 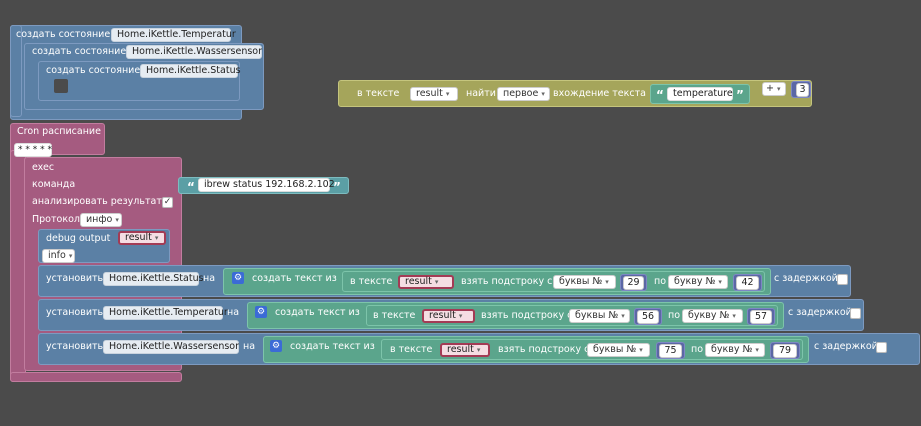 What do you see at coordinates (96, 377) in the screenshot?
I see `cron-block-footer` at bounding box center [96, 377].